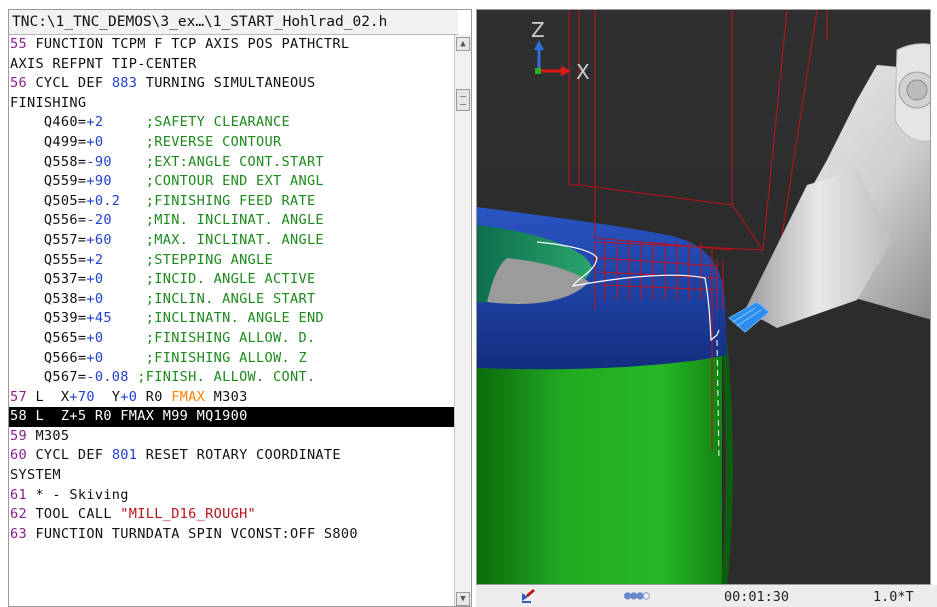  I want to click on code-line: Q556=-20 ;MIN. INCLINAT. ANGLE, so click(231, 221).